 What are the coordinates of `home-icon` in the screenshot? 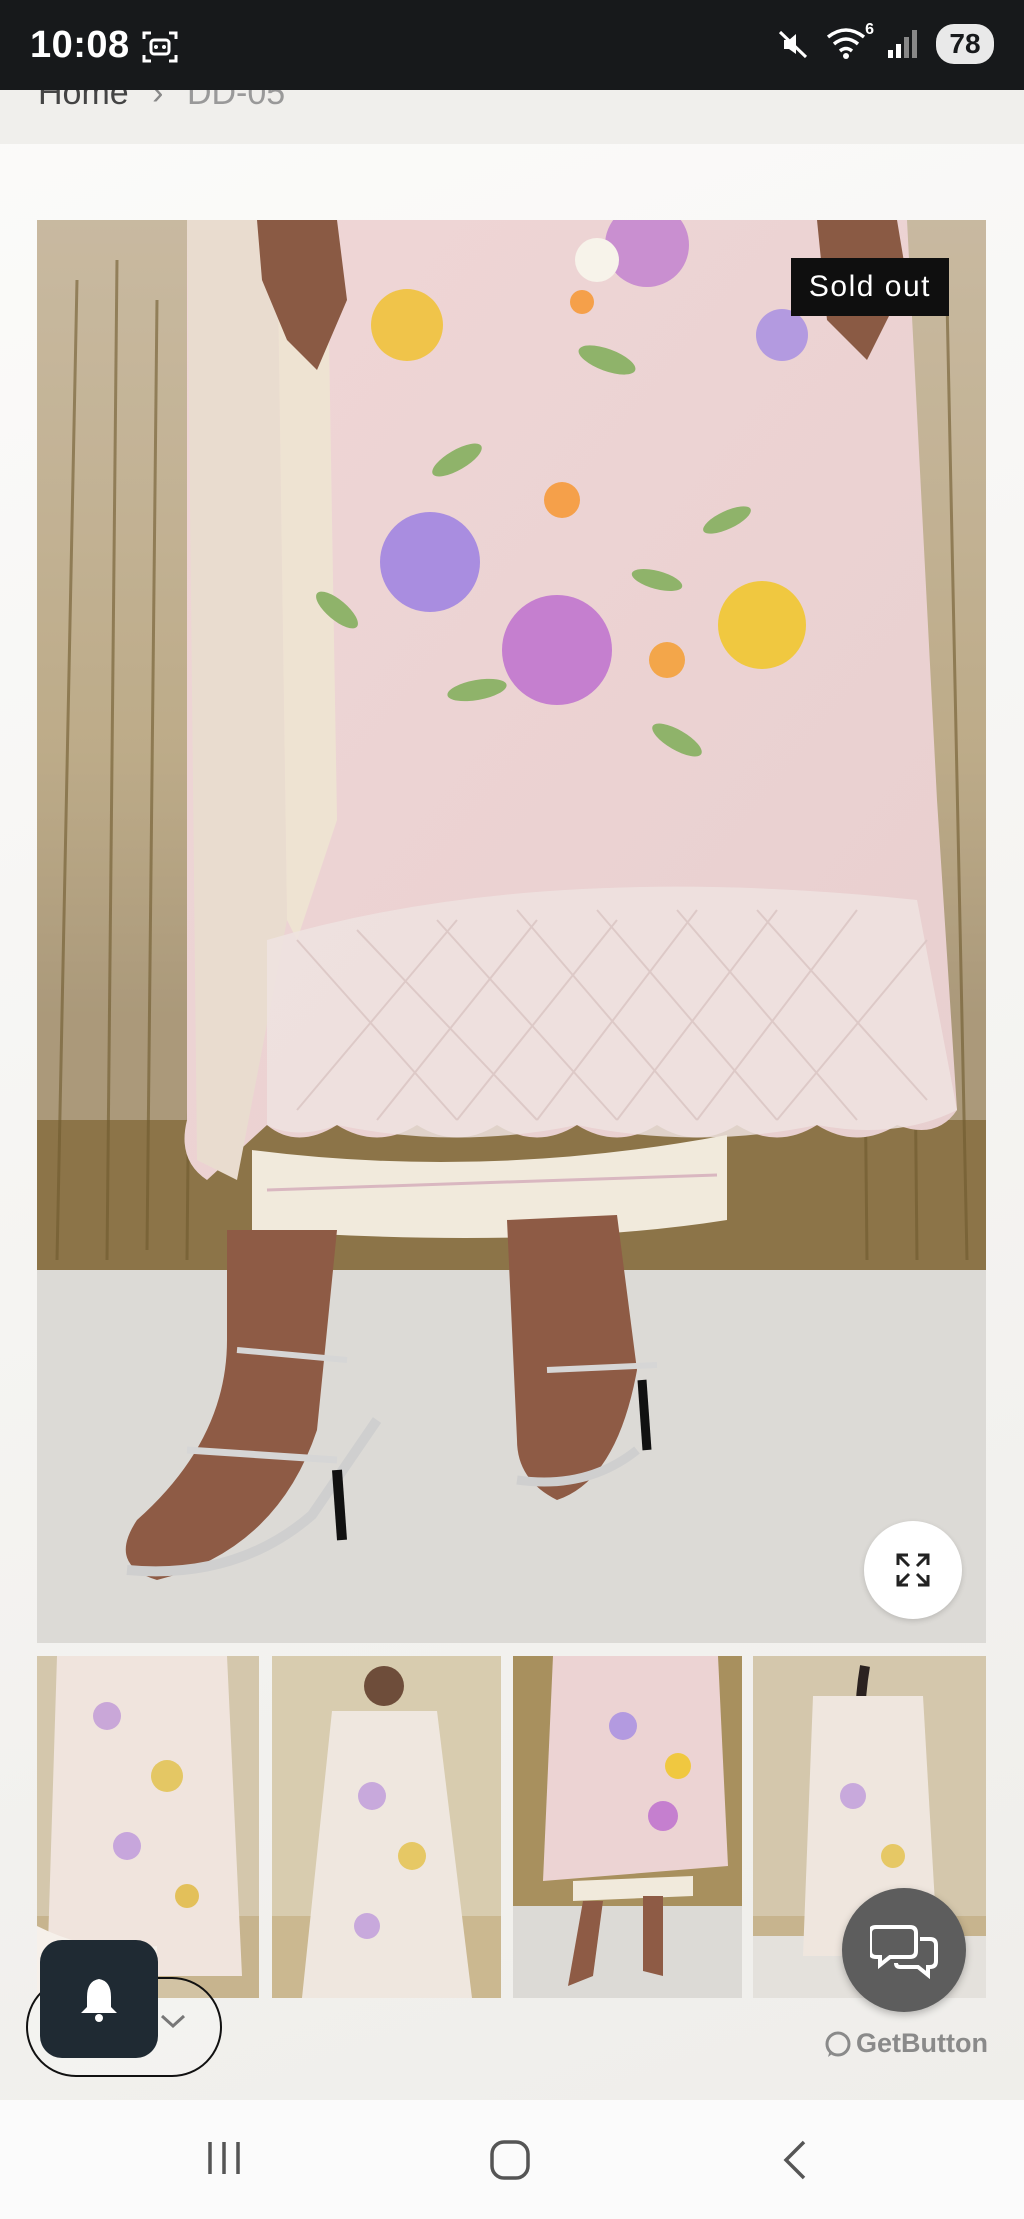 It's located at (510, 2160).